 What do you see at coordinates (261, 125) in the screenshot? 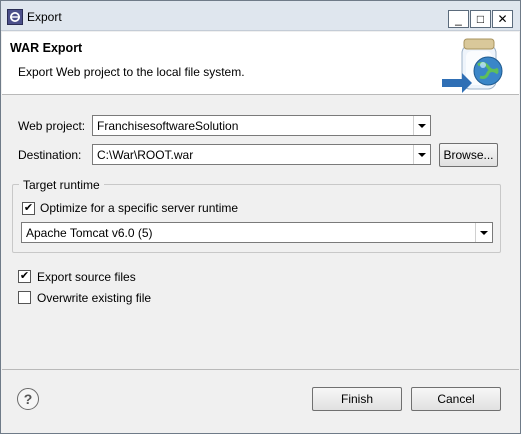
I see `web-project-combo: FranchisesoftwareSolution` at bounding box center [261, 125].